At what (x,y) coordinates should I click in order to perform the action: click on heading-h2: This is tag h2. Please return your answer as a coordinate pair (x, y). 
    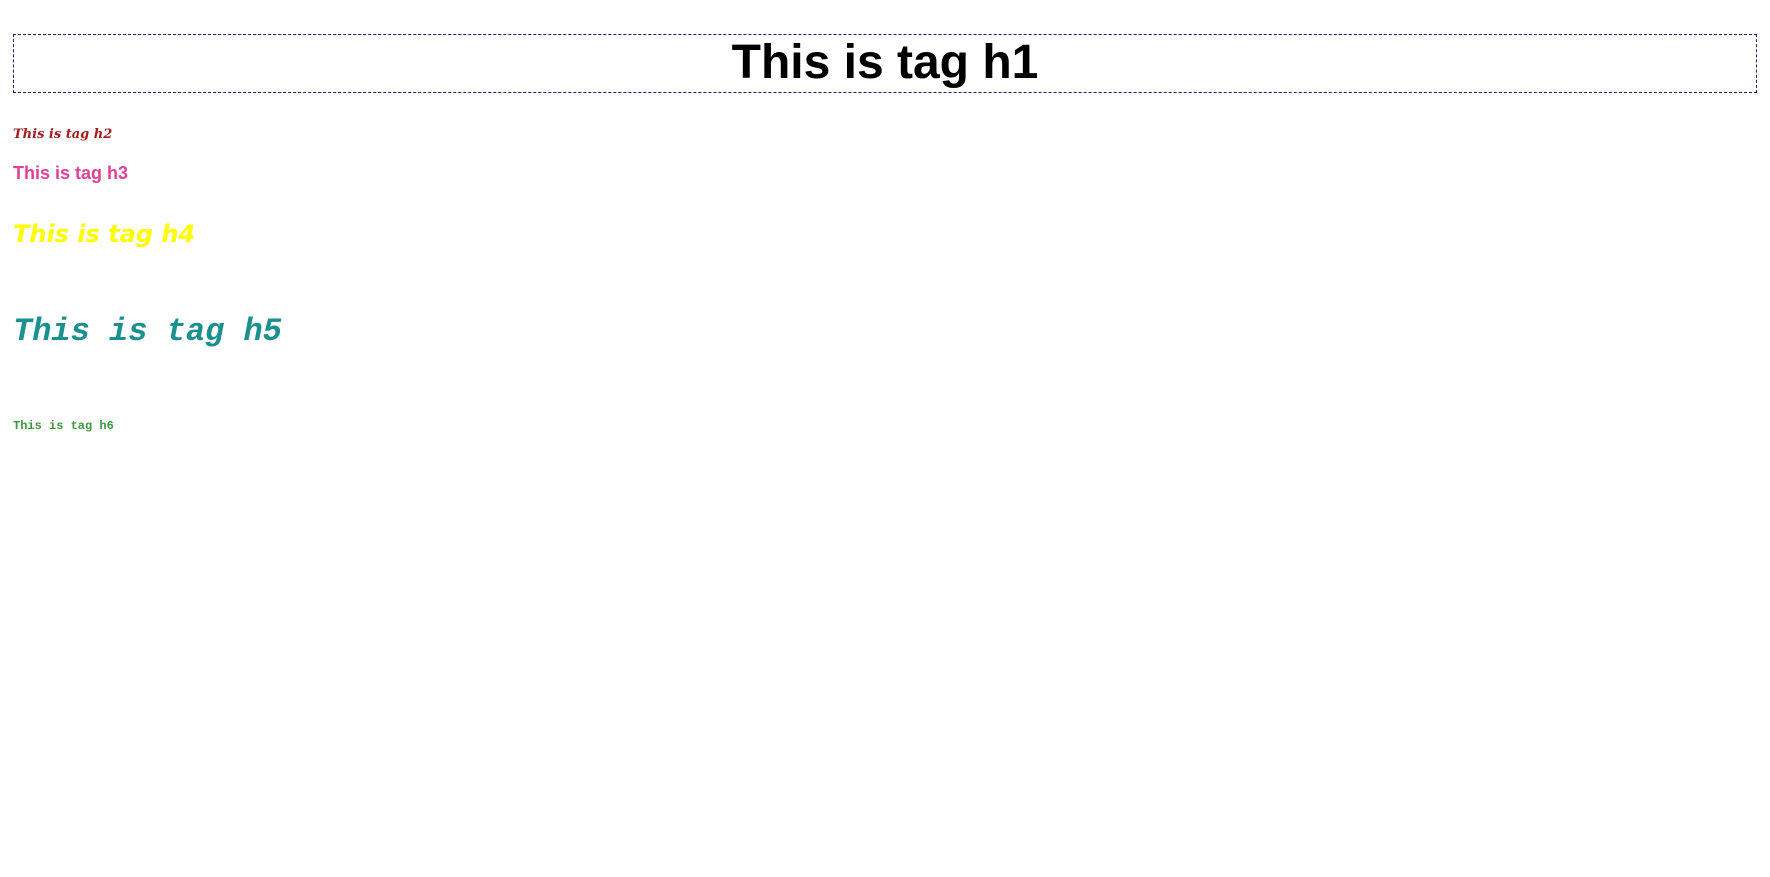
    Looking at the image, I should click on (63, 134).